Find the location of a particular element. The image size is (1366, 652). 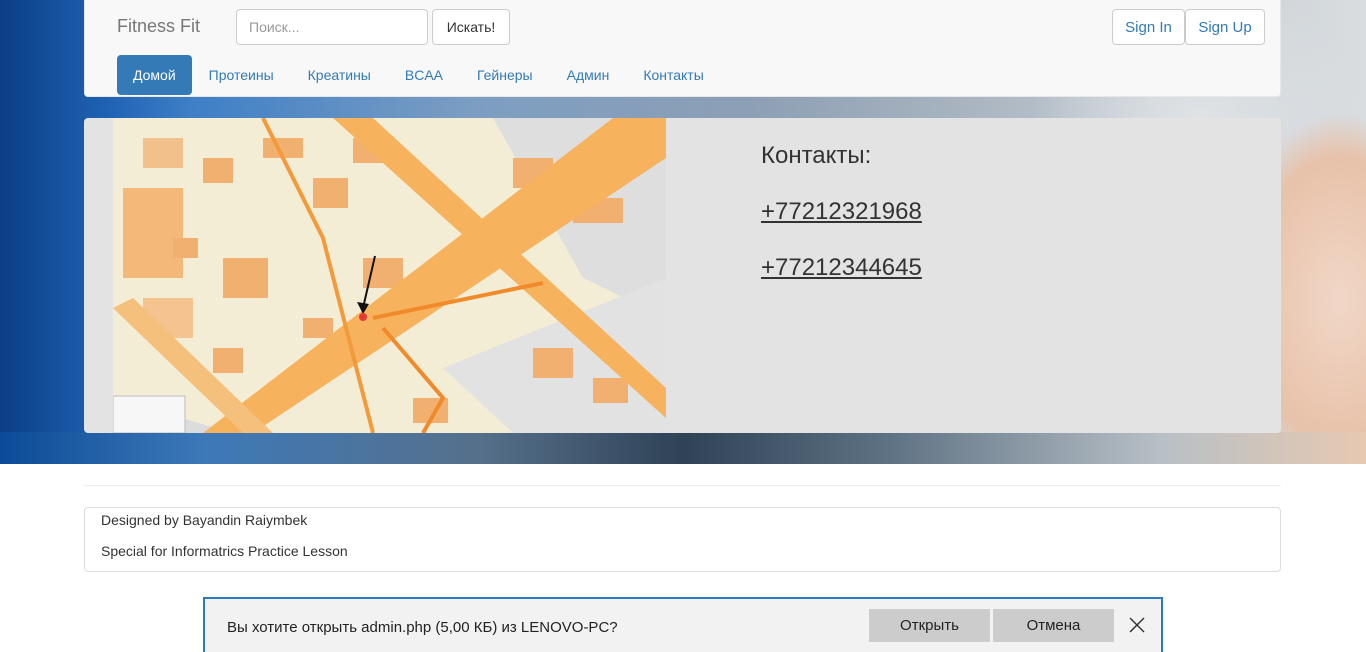

footer-credit: Designed by Bayandin Raiymbek is located at coordinates (204, 520).